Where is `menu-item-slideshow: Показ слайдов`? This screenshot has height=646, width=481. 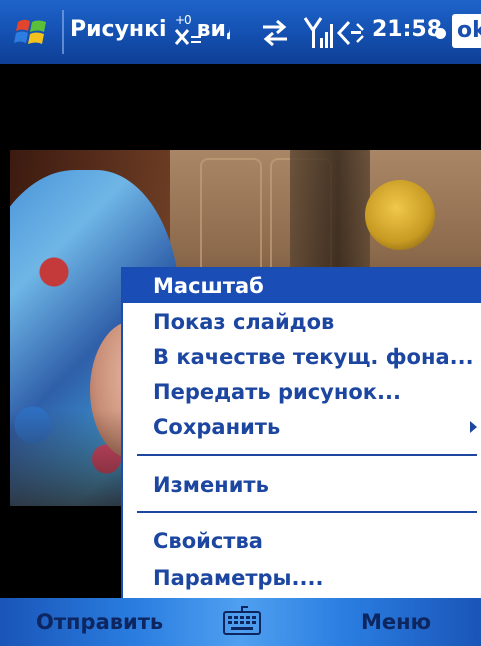
menu-item-slideshow: Показ слайдов is located at coordinates (302, 322).